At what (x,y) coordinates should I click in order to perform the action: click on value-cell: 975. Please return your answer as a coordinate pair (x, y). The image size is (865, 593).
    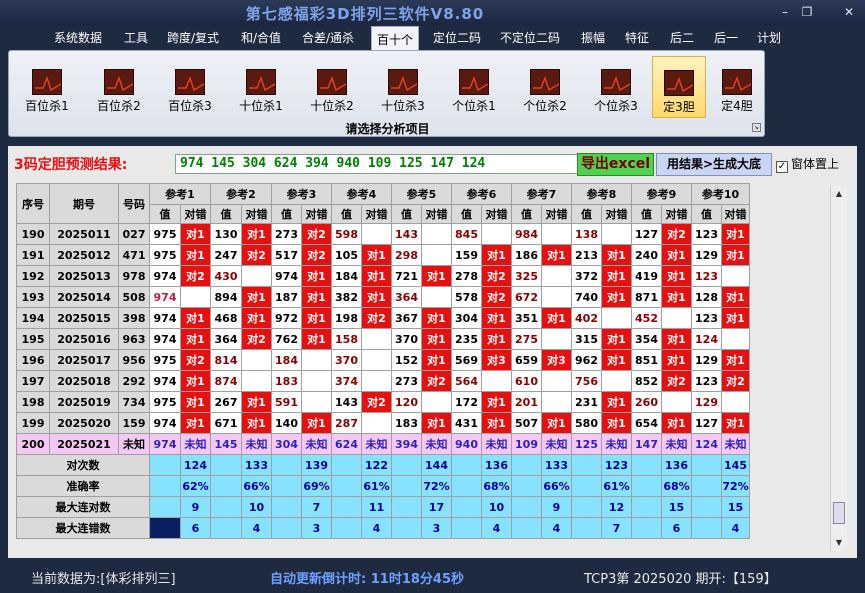
    Looking at the image, I should click on (165, 255).